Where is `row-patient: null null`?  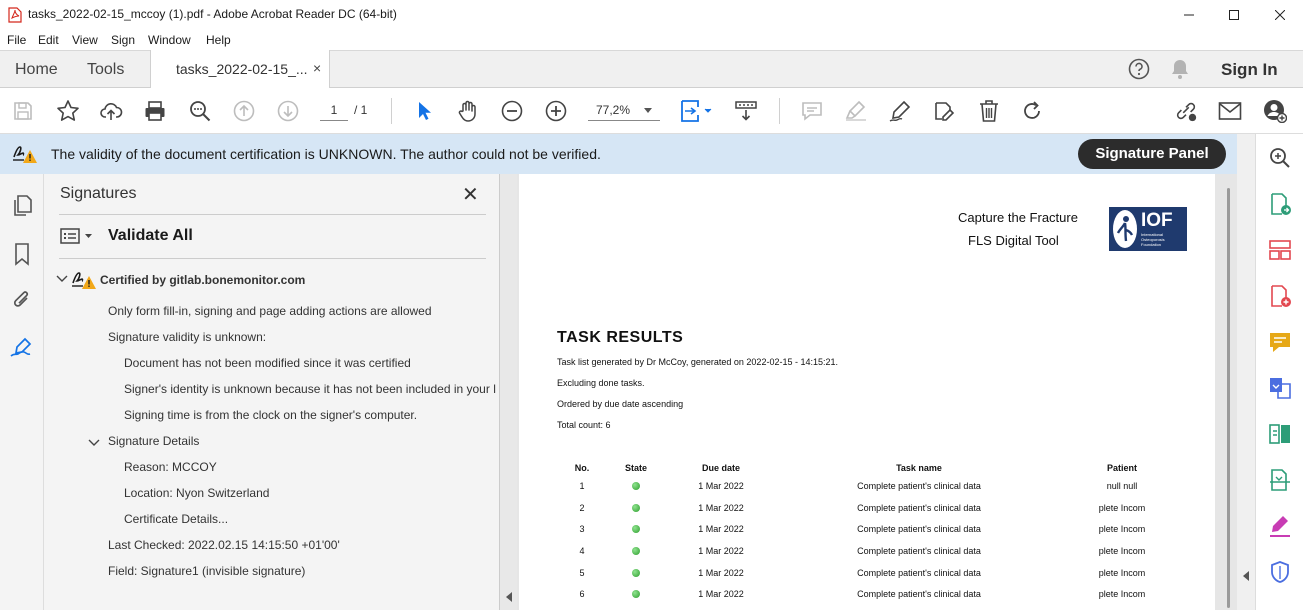
row-patient: null null is located at coordinates (1122, 486).